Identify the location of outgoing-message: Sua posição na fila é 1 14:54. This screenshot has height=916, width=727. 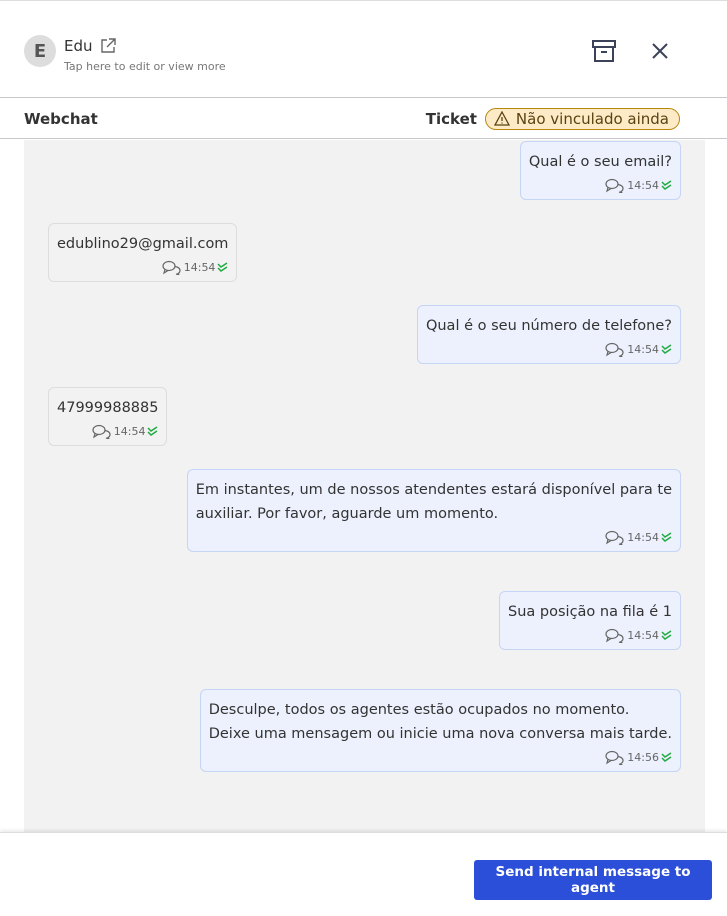
(590, 620).